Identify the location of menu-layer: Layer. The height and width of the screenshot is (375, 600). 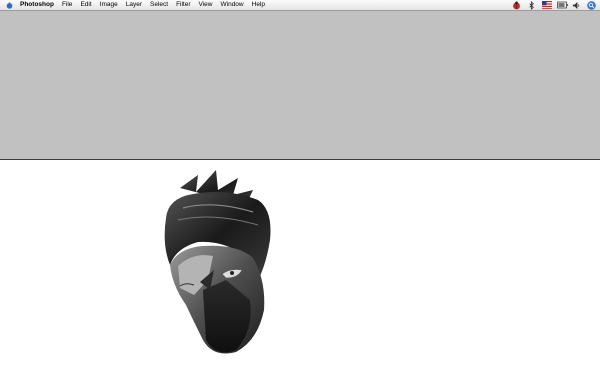
(134, 5).